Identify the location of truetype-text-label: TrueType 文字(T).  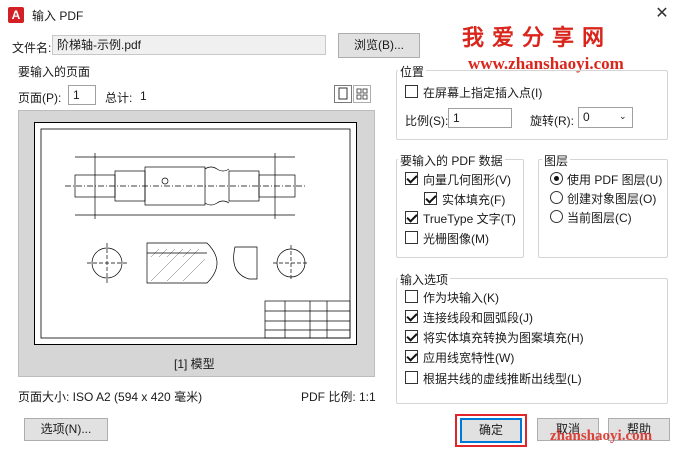
(469, 219).